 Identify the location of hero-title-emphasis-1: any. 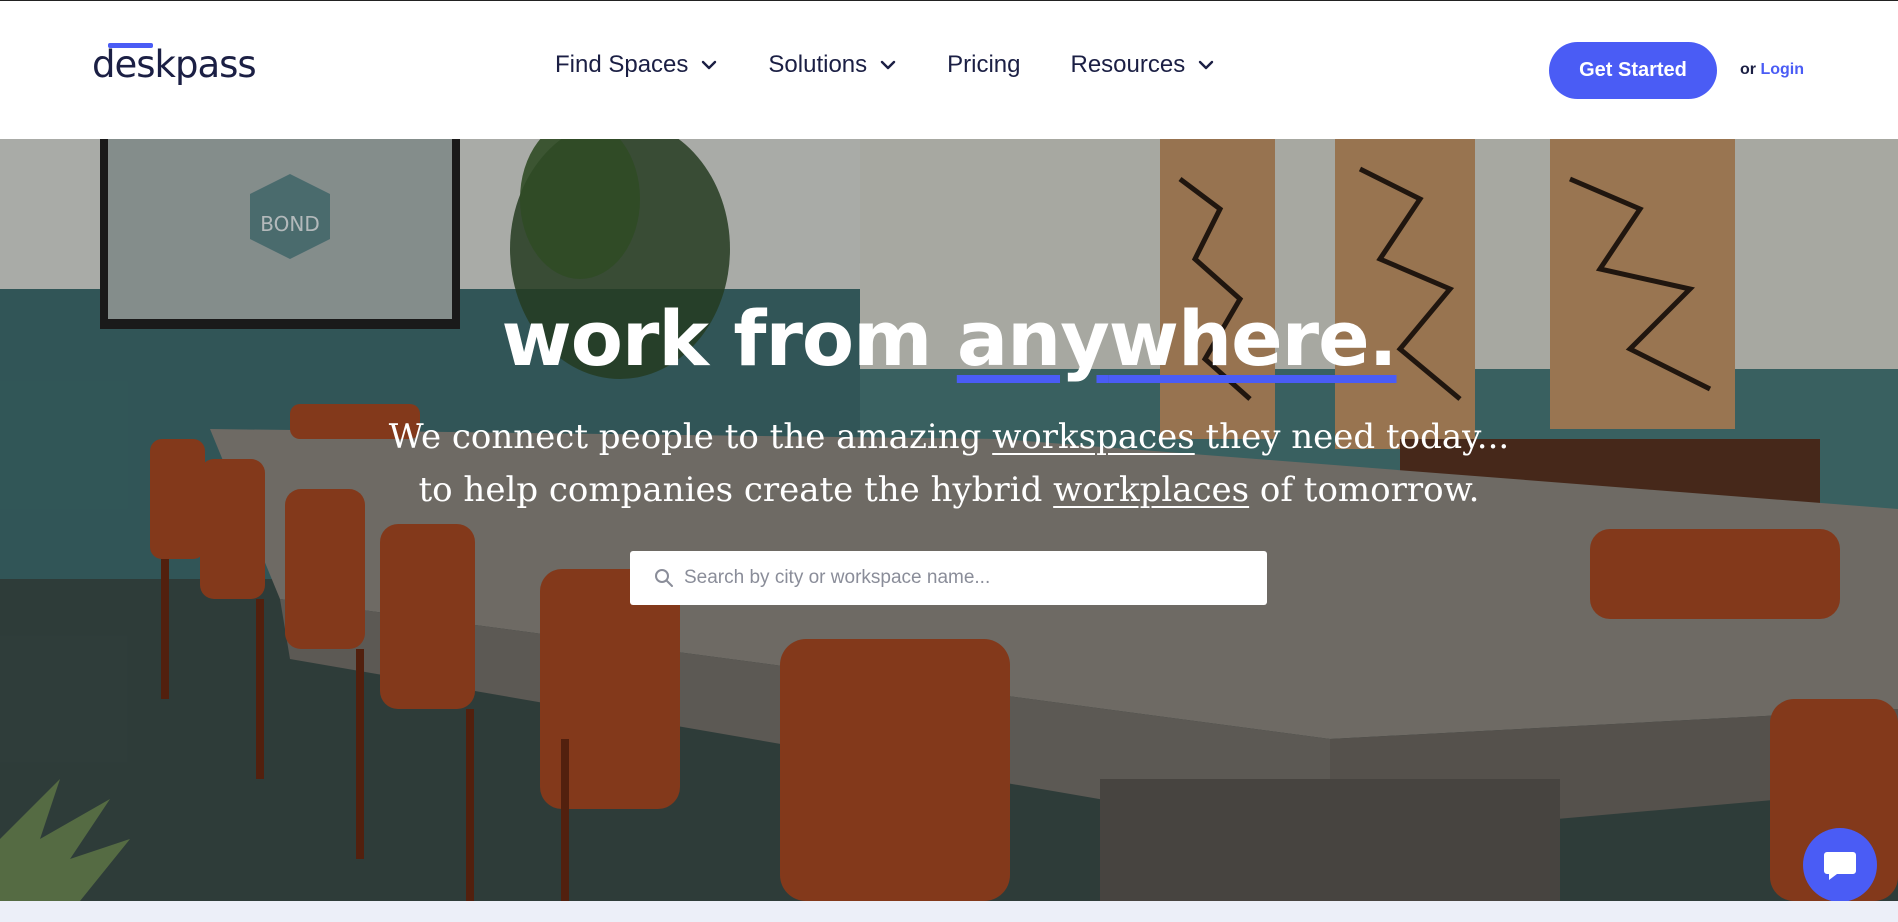
(1033, 338).